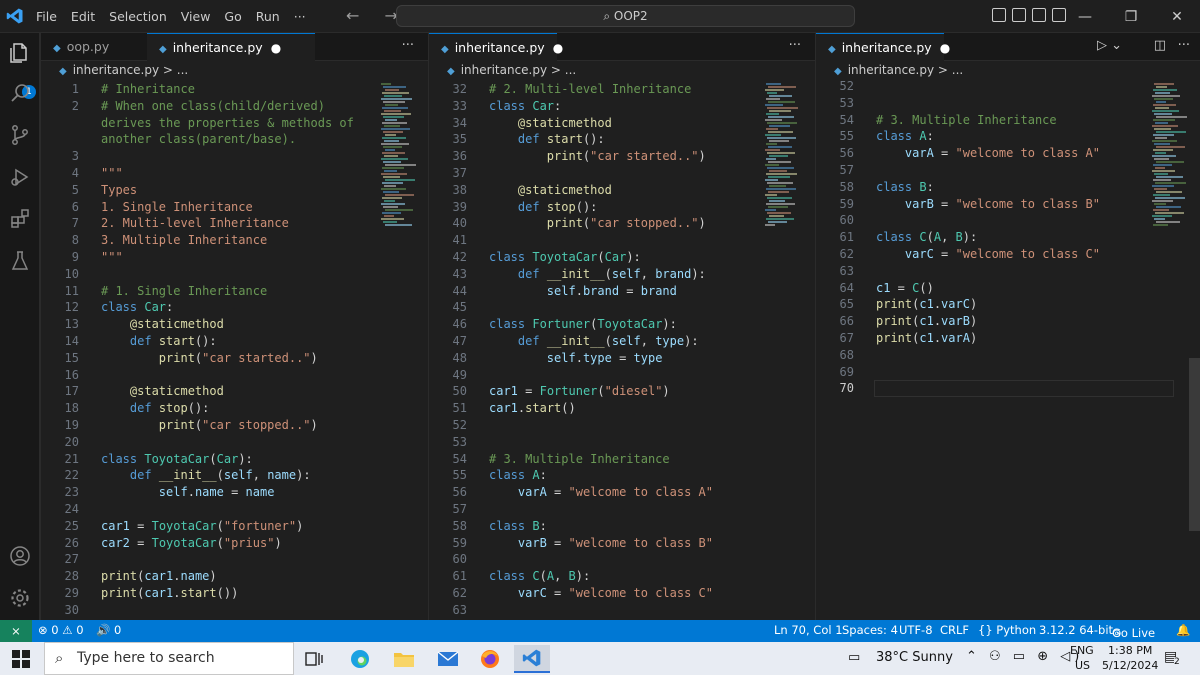 This screenshot has width=1200, height=675. Describe the element at coordinates (1008, 304) in the screenshot. I see `code-line: 65 print(c1.varC)` at that location.